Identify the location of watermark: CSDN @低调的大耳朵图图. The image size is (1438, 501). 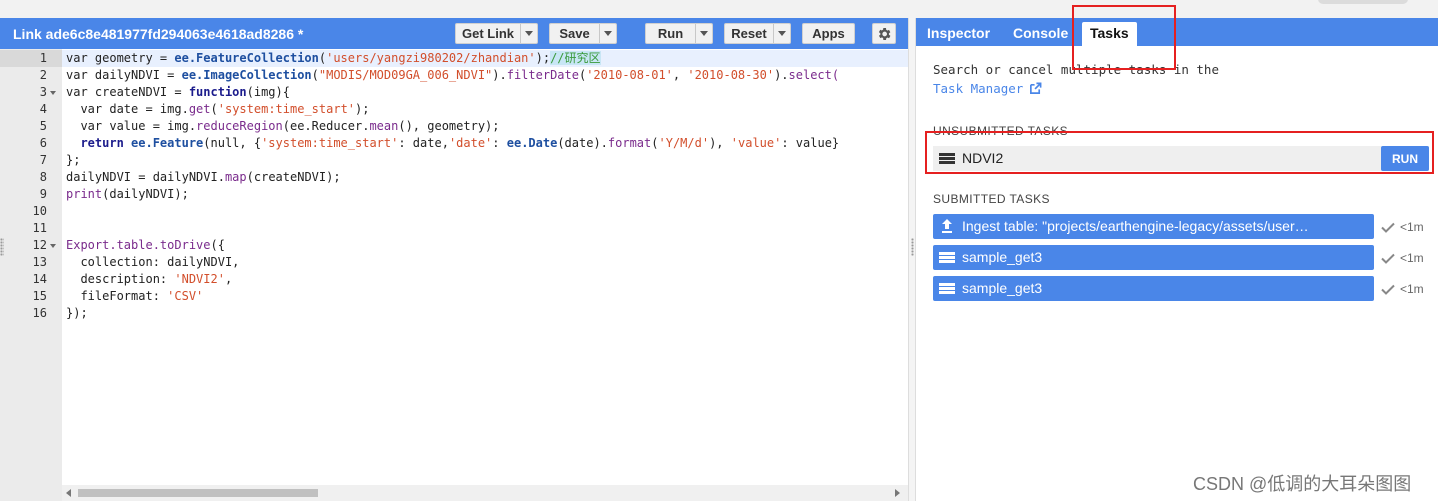
(1302, 484).